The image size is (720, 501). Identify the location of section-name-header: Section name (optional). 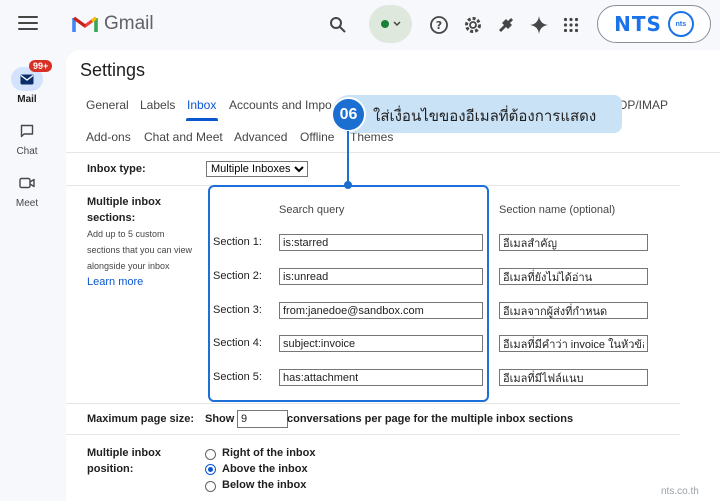
(557, 210).